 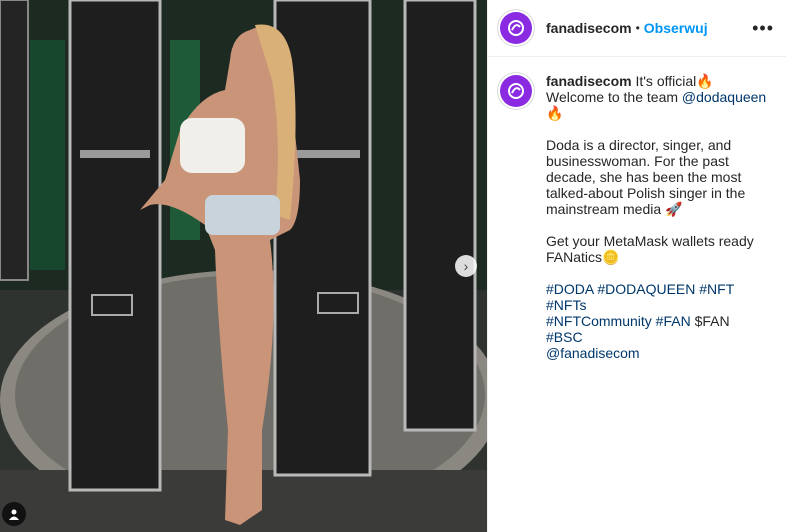 I want to click on coin-icon: 🪙, so click(x=611, y=257).